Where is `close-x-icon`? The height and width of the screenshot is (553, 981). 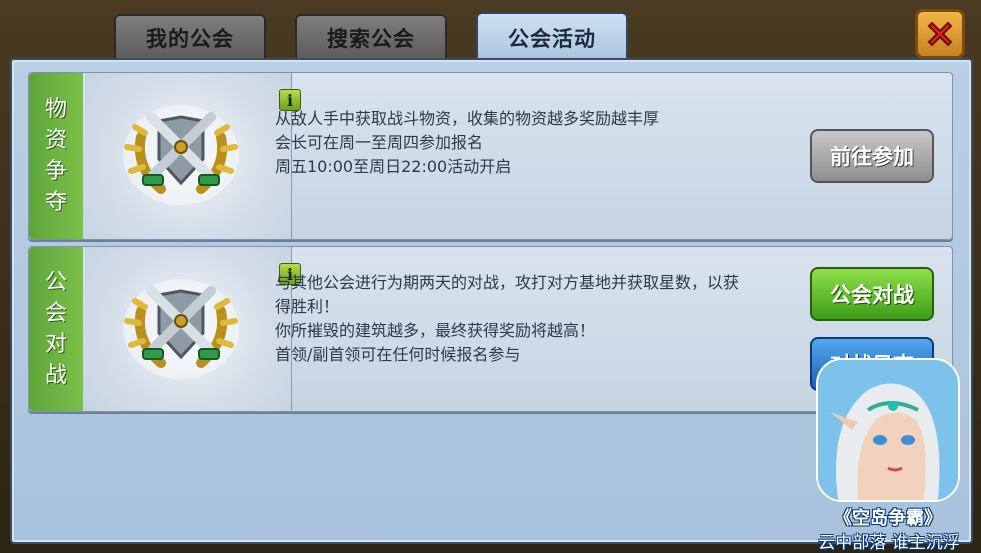
close-x-icon is located at coordinates (940, 34).